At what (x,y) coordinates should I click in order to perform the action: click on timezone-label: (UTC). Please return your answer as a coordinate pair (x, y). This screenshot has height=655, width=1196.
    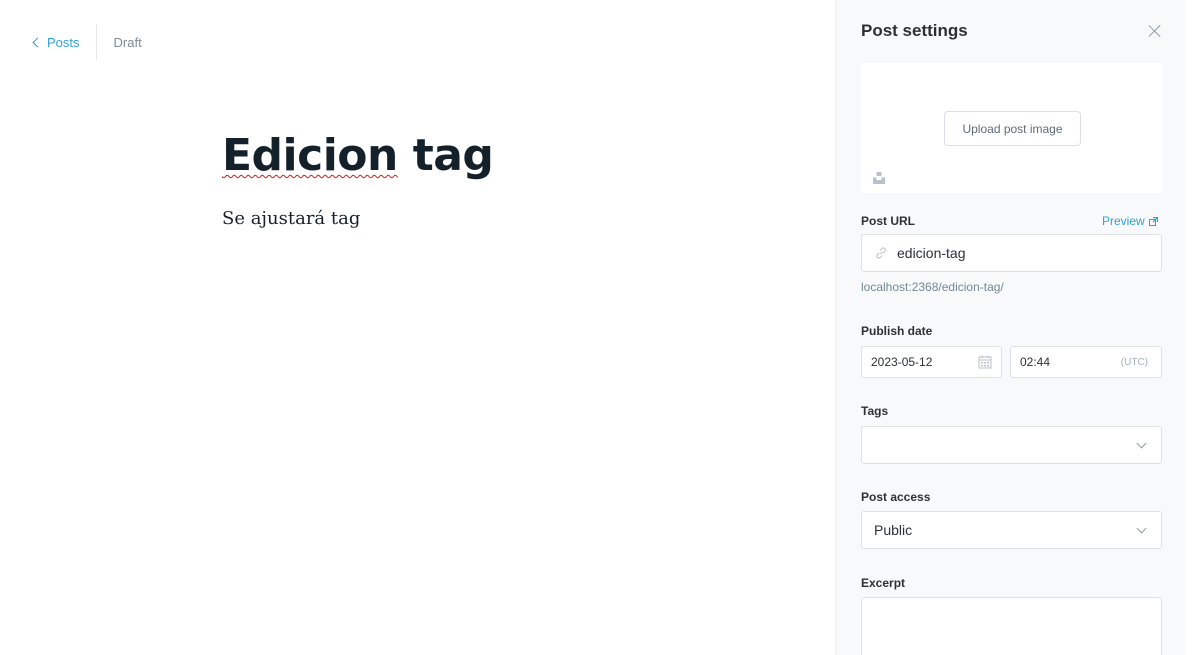
    Looking at the image, I should click on (1134, 362).